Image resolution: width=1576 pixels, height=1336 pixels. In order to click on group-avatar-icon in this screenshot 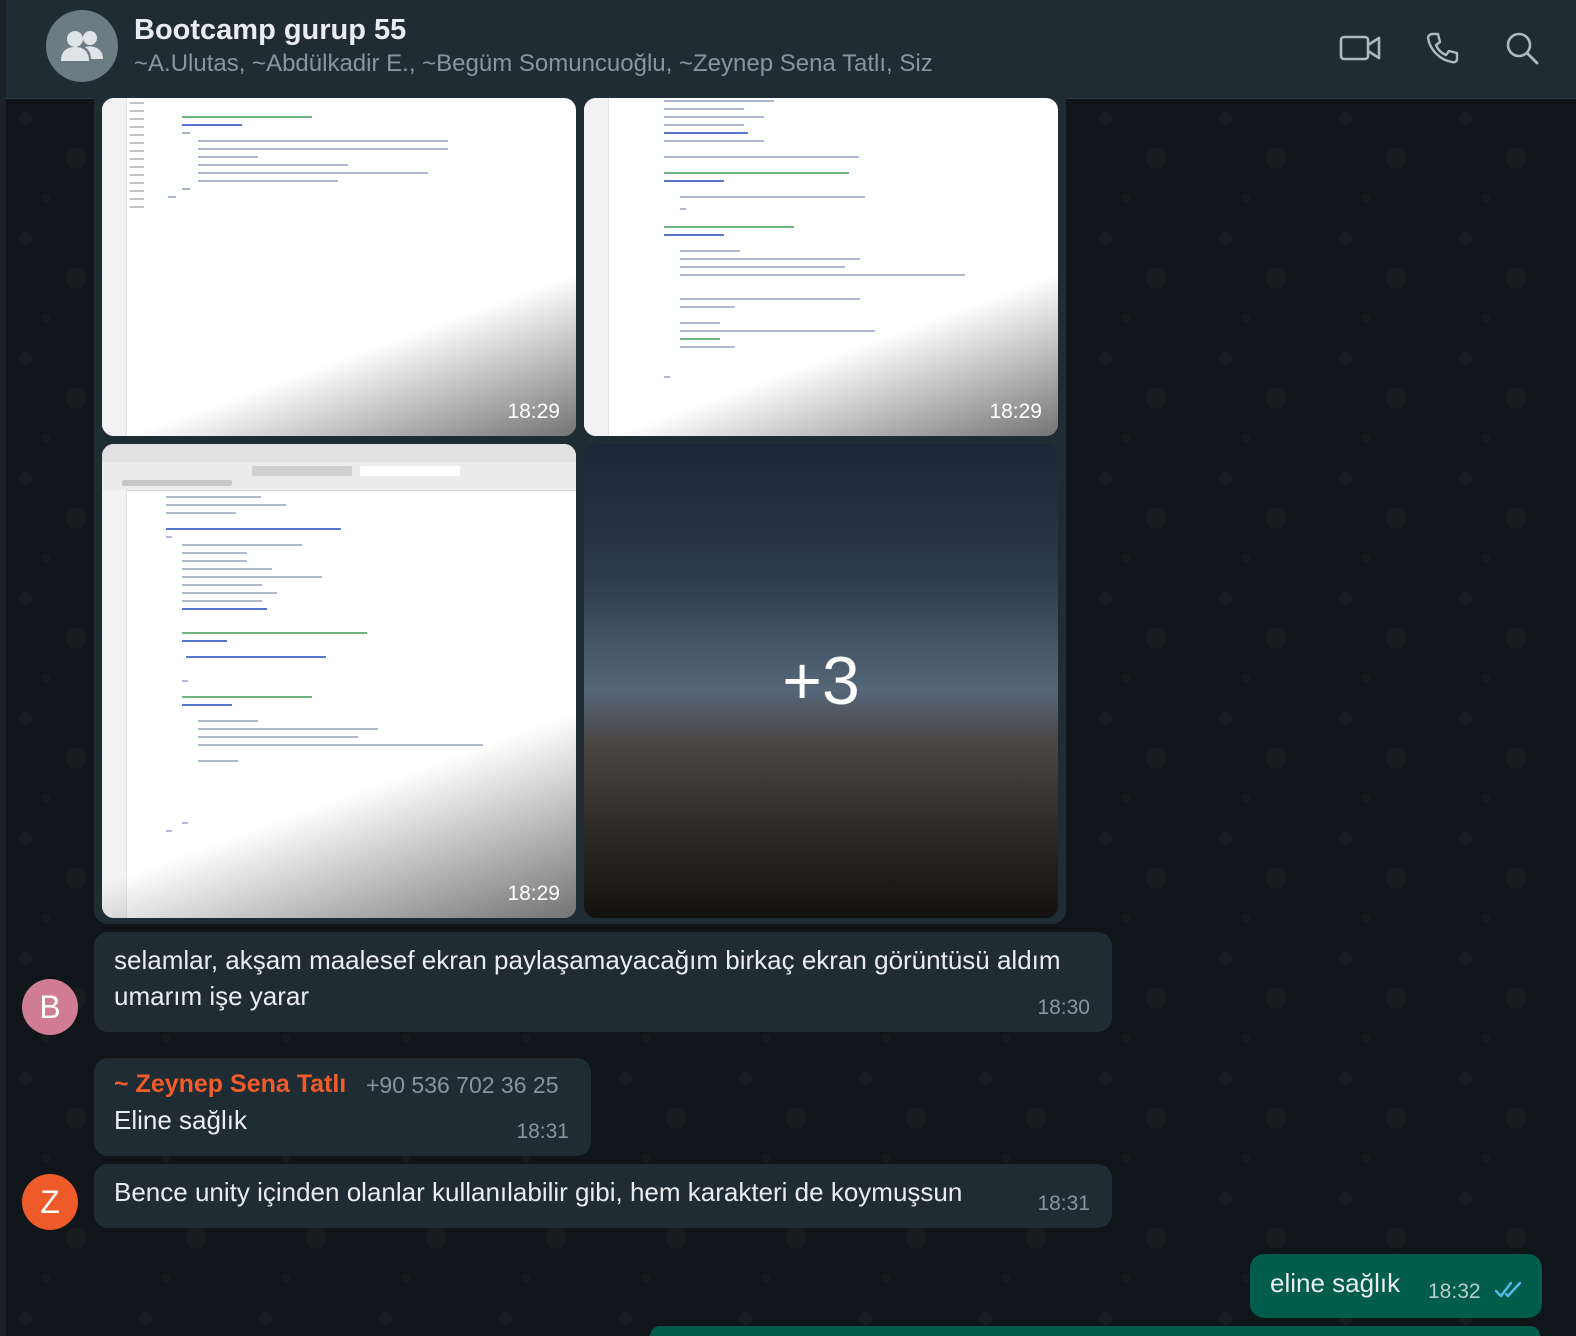, I will do `click(82, 46)`.